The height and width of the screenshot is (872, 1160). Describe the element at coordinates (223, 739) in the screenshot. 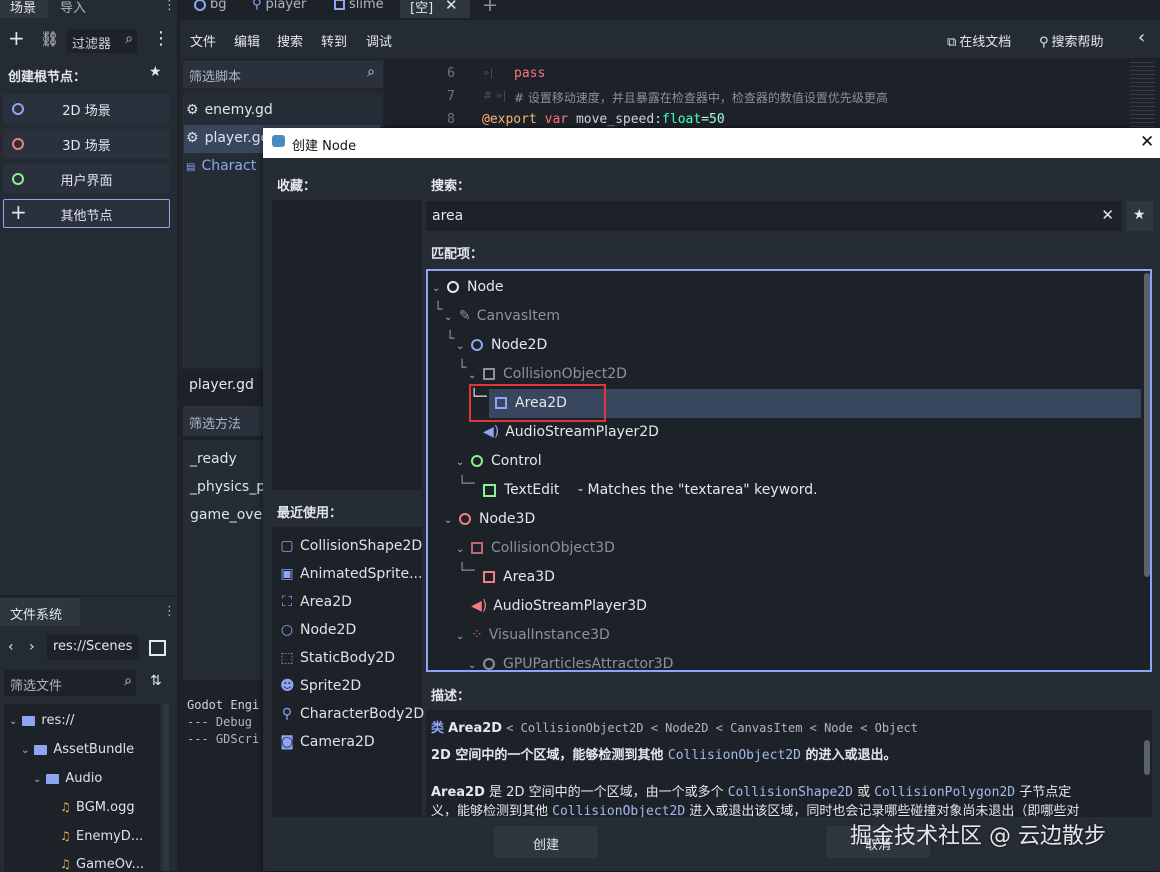

I see `output-line: --- GDScri` at that location.